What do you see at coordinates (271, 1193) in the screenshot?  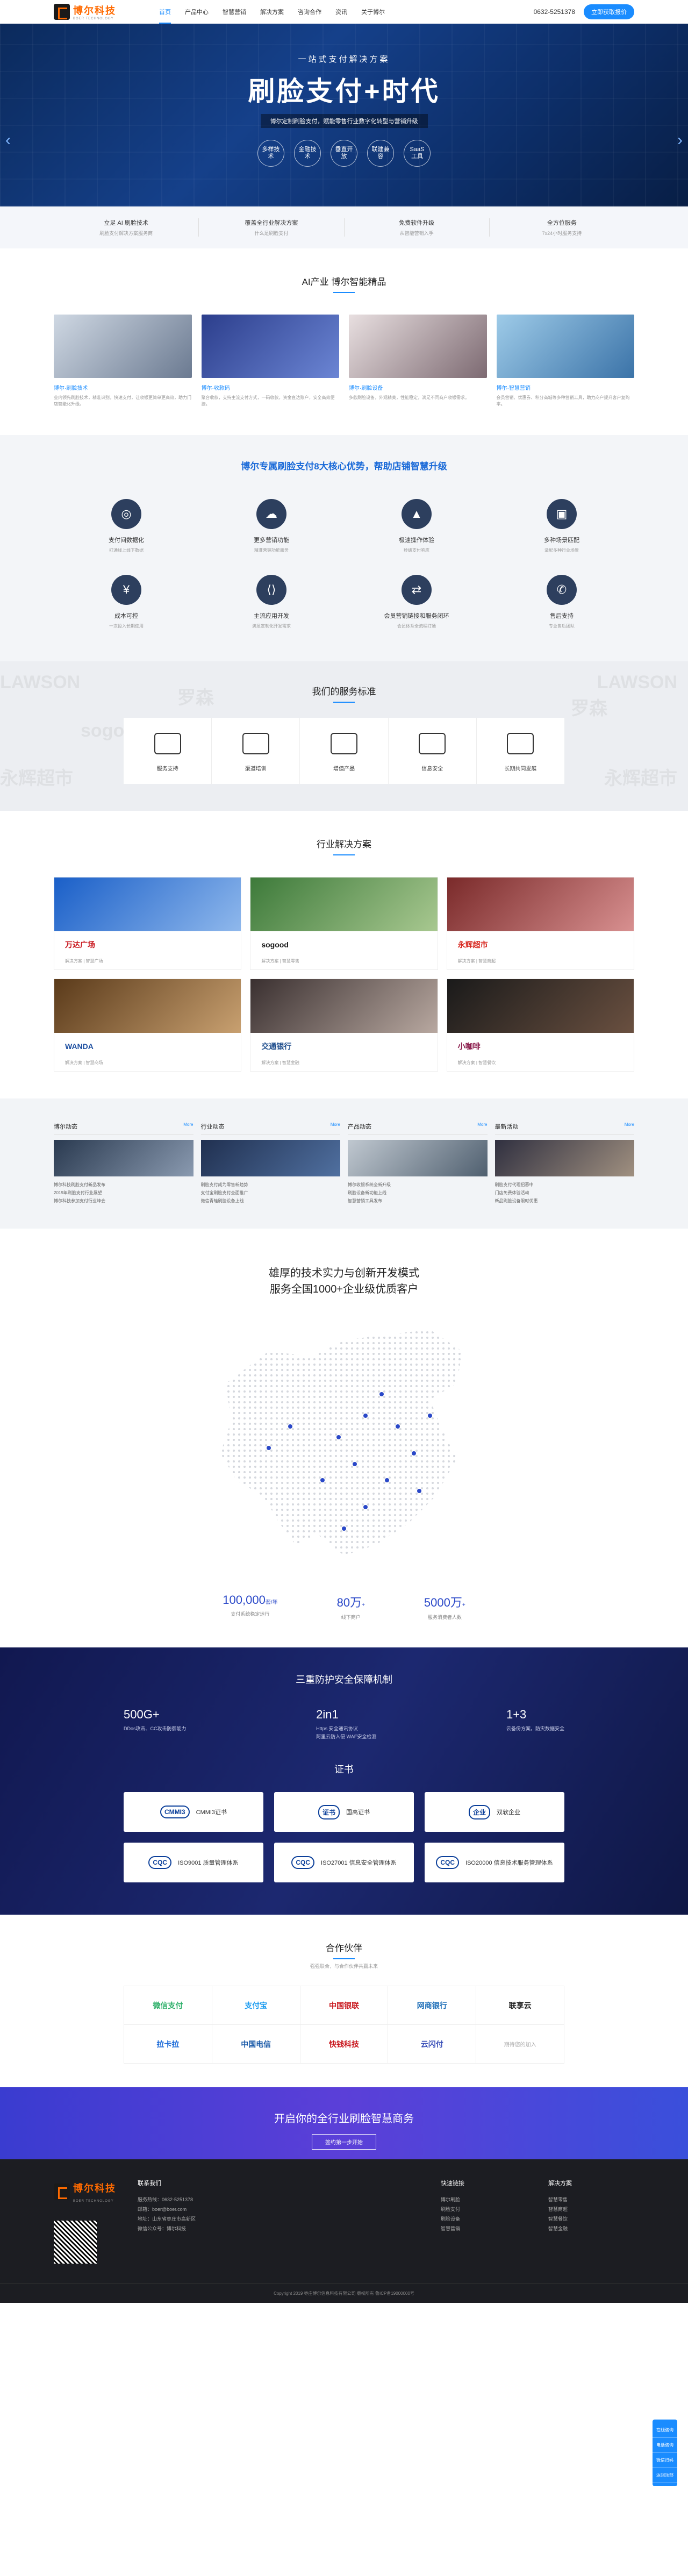 I see `news-item: 支付宝刷脸支付全面推广` at bounding box center [271, 1193].